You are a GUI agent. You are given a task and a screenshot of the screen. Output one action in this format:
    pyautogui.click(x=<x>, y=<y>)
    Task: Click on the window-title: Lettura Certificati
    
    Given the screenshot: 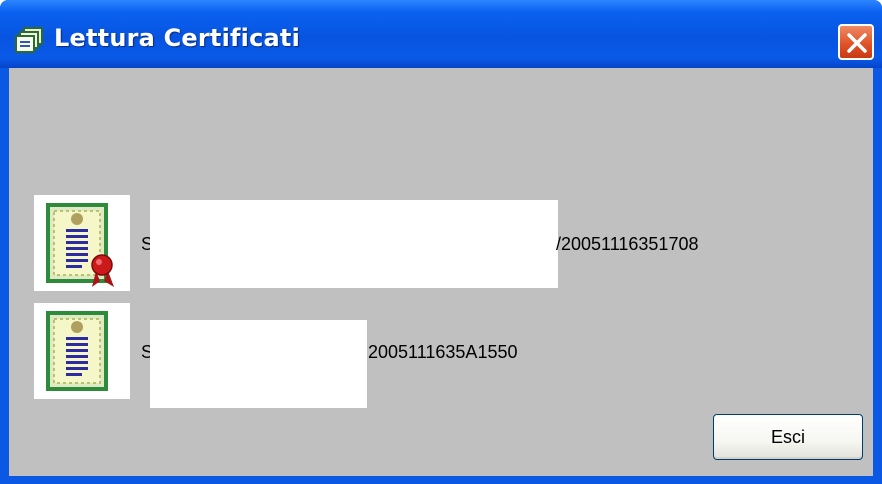 What is the action you would take?
    pyautogui.click(x=177, y=38)
    